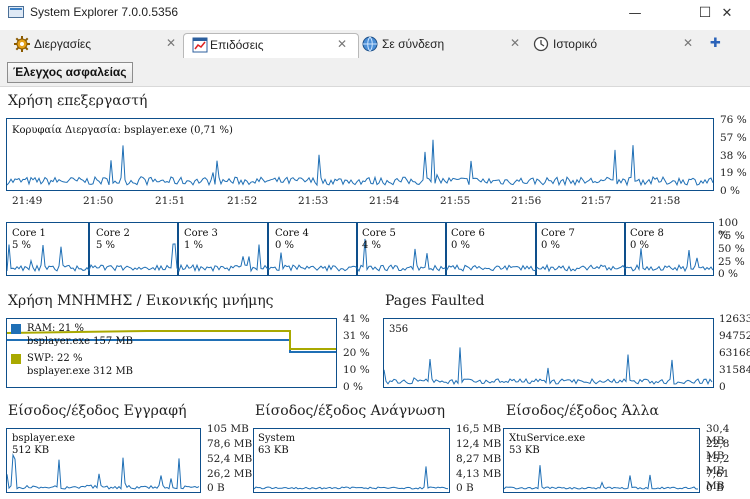  Describe the element at coordinates (715, 488) in the screenshot. I see `io-other-y-tick: 0 B` at that location.